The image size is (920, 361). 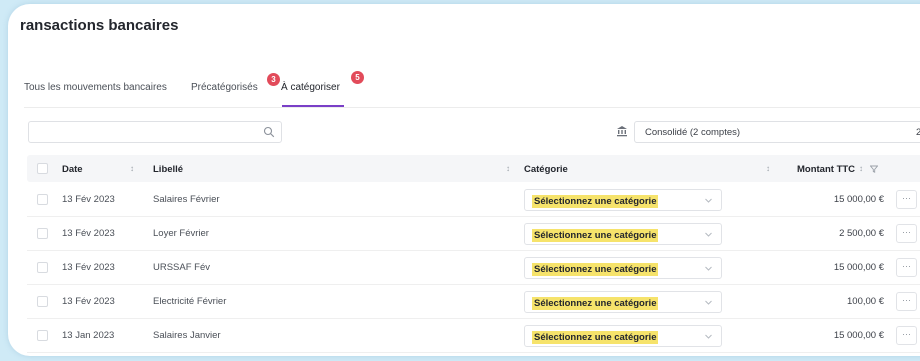 What do you see at coordinates (273, 79) in the screenshot?
I see `precategorized-count-badge: 3` at bounding box center [273, 79].